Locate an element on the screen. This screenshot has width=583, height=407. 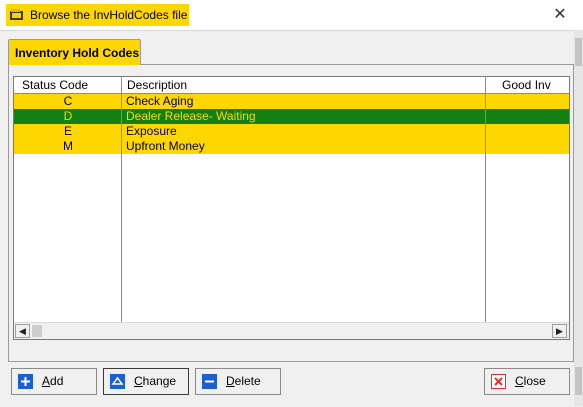
cell-description: Upfront Money is located at coordinates (165, 146).